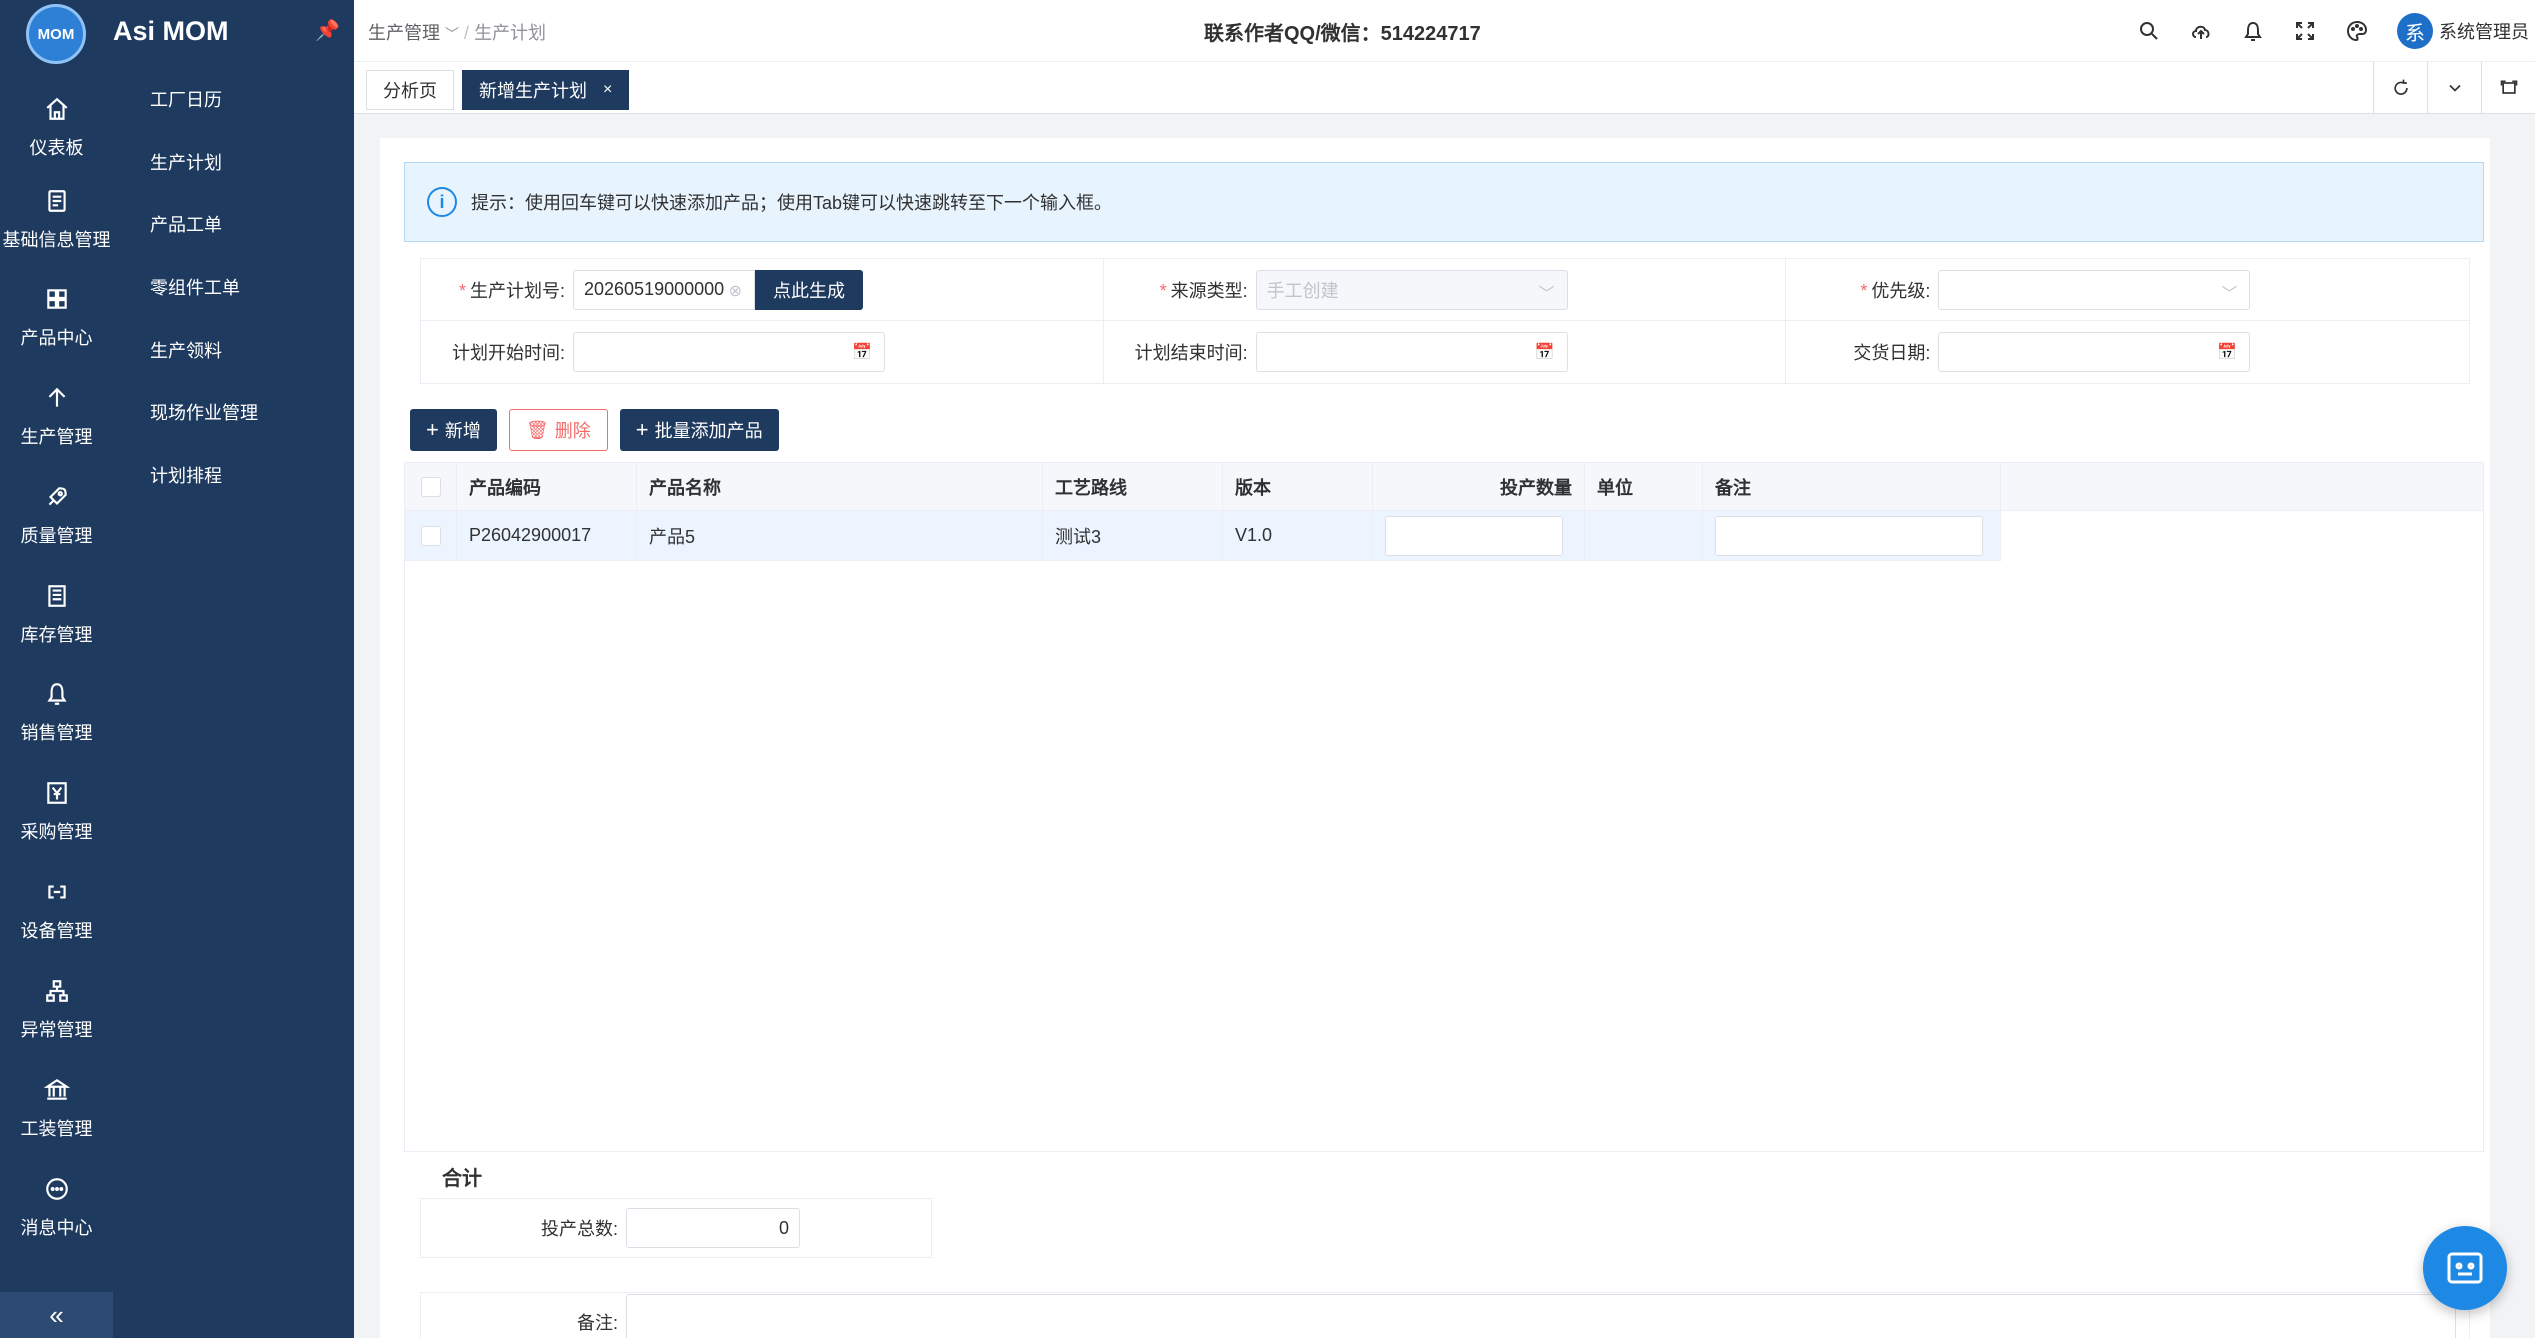  Describe the element at coordinates (404, 33) in the screenshot. I see `breadcrumb-parent: 生产管理` at that location.